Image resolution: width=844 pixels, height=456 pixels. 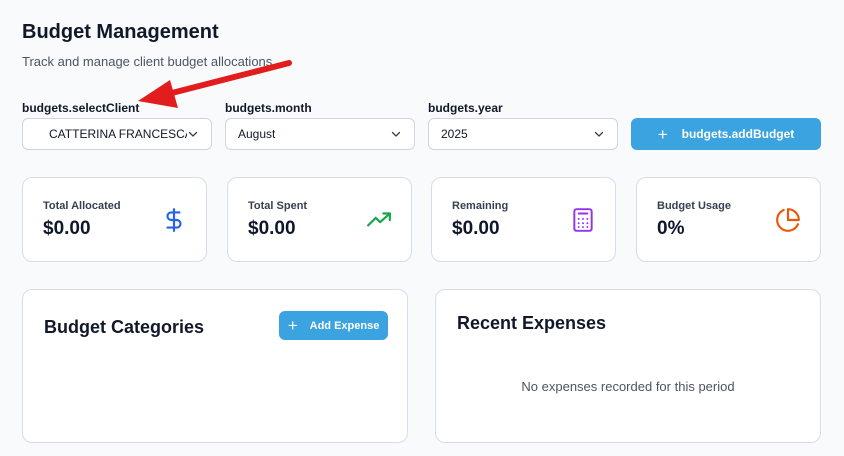 What do you see at coordinates (738, 134) in the screenshot?
I see `add-budget-label: budgets.addBudget` at bounding box center [738, 134].